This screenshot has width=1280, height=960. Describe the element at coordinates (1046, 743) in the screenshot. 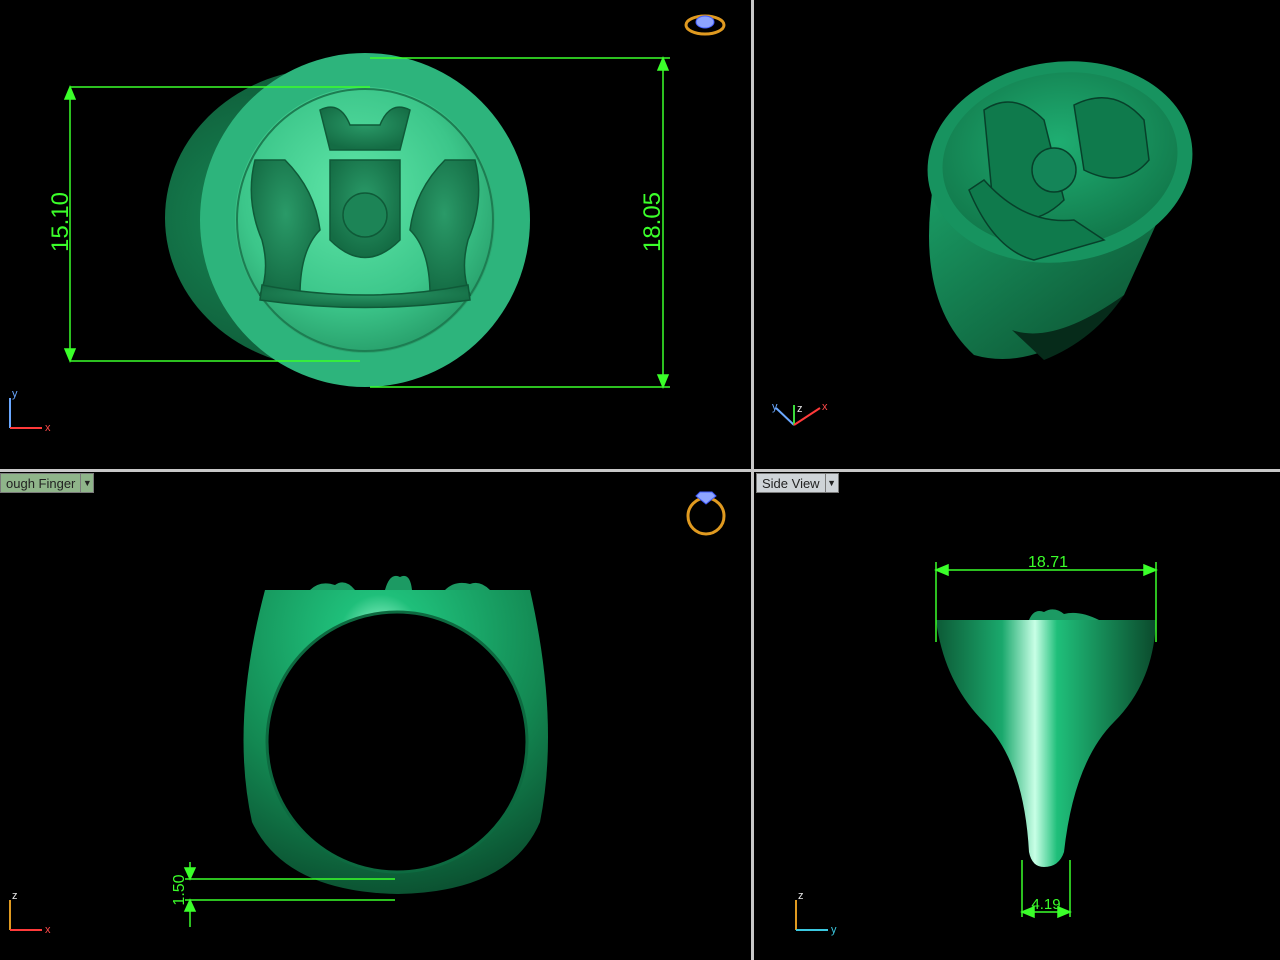

I see `side-ring-body` at that location.